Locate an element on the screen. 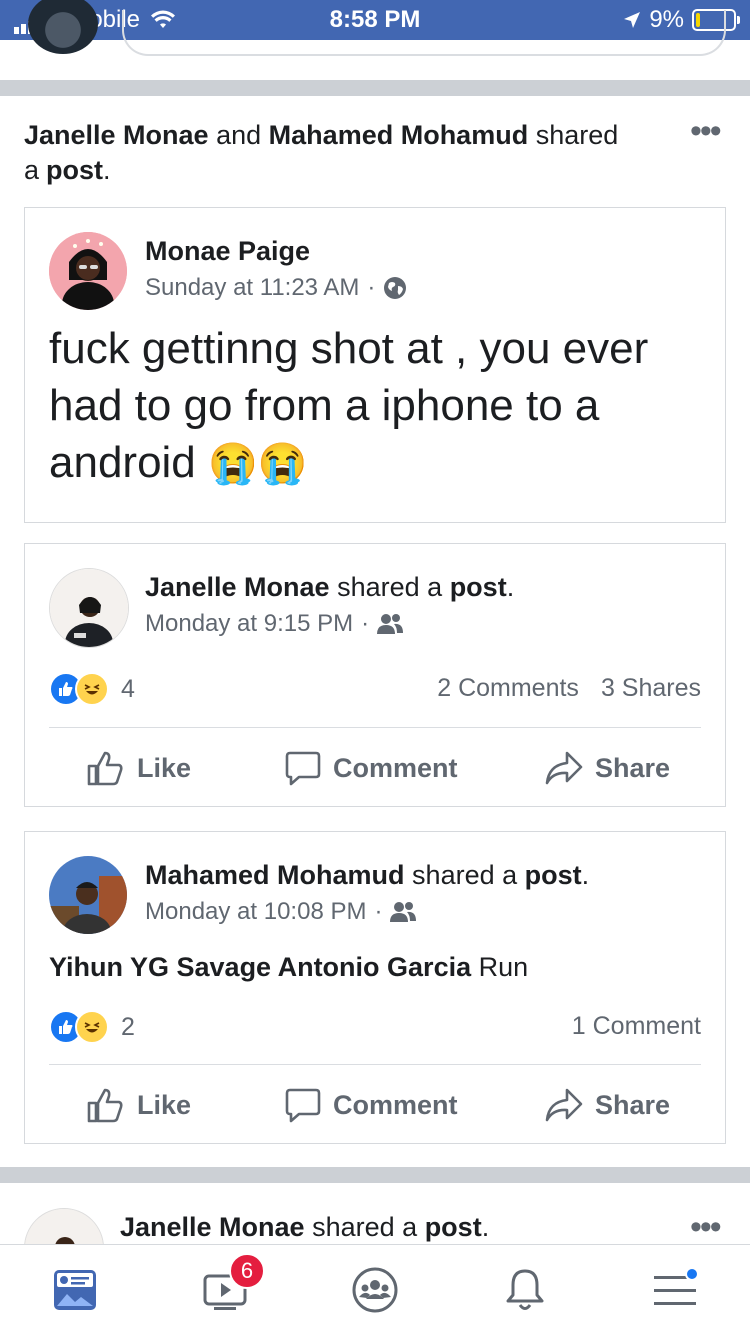  groups-icon is located at coordinates (375, 1290).